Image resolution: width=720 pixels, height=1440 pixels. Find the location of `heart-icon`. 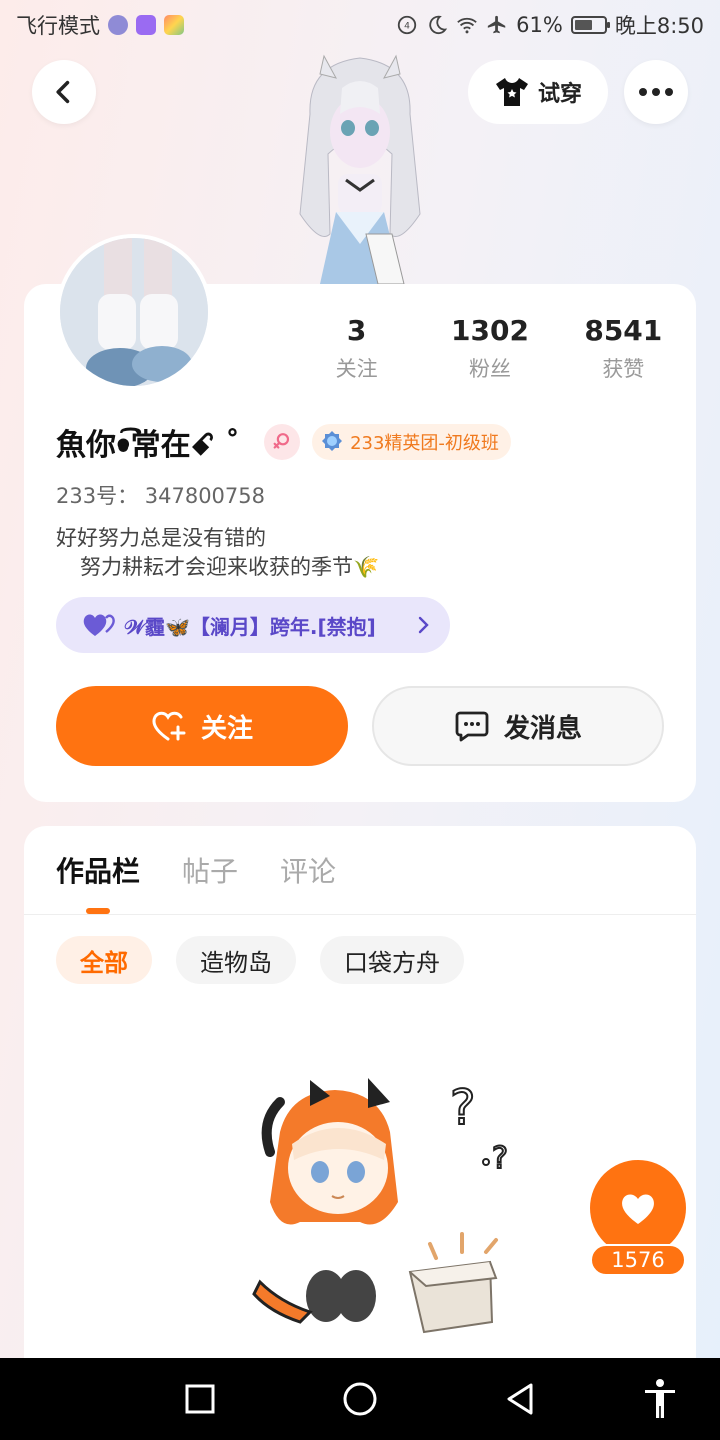

heart-icon is located at coordinates (638, 1209).